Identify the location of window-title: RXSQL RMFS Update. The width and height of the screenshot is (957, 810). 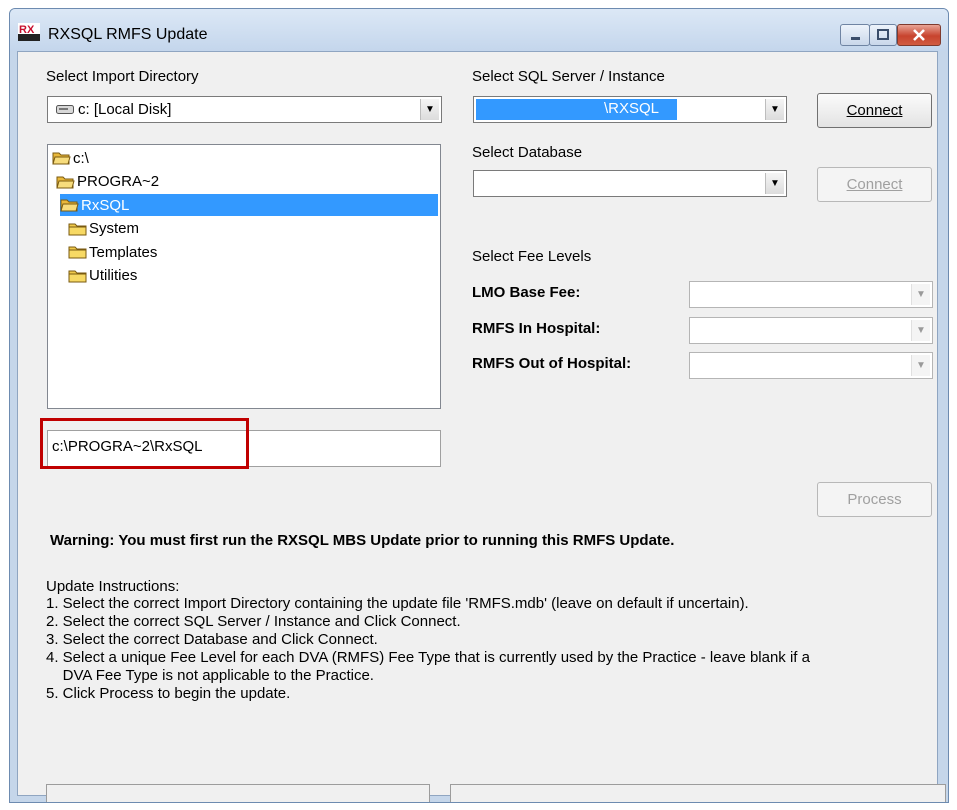
(128, 34).